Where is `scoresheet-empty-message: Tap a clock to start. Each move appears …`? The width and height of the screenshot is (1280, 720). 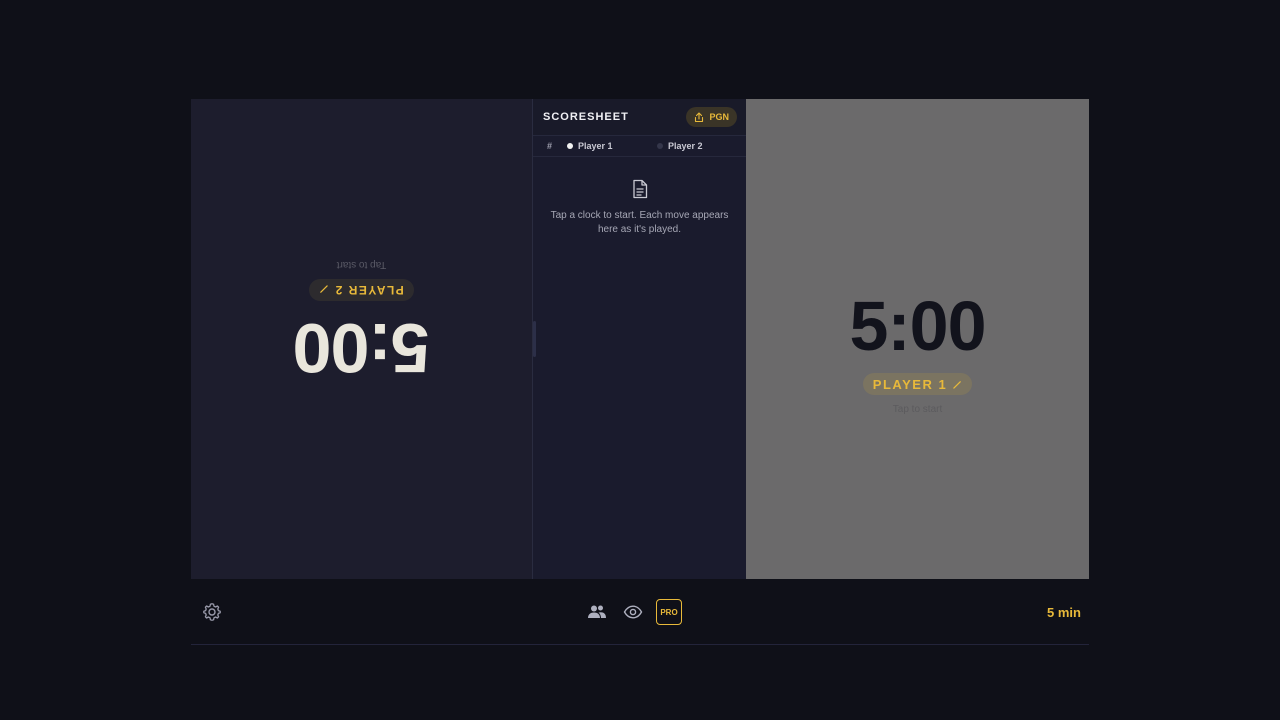
scoresheet-empty-message: Tap a clock to start. Each move appears … is located at coordinates (639, 222).